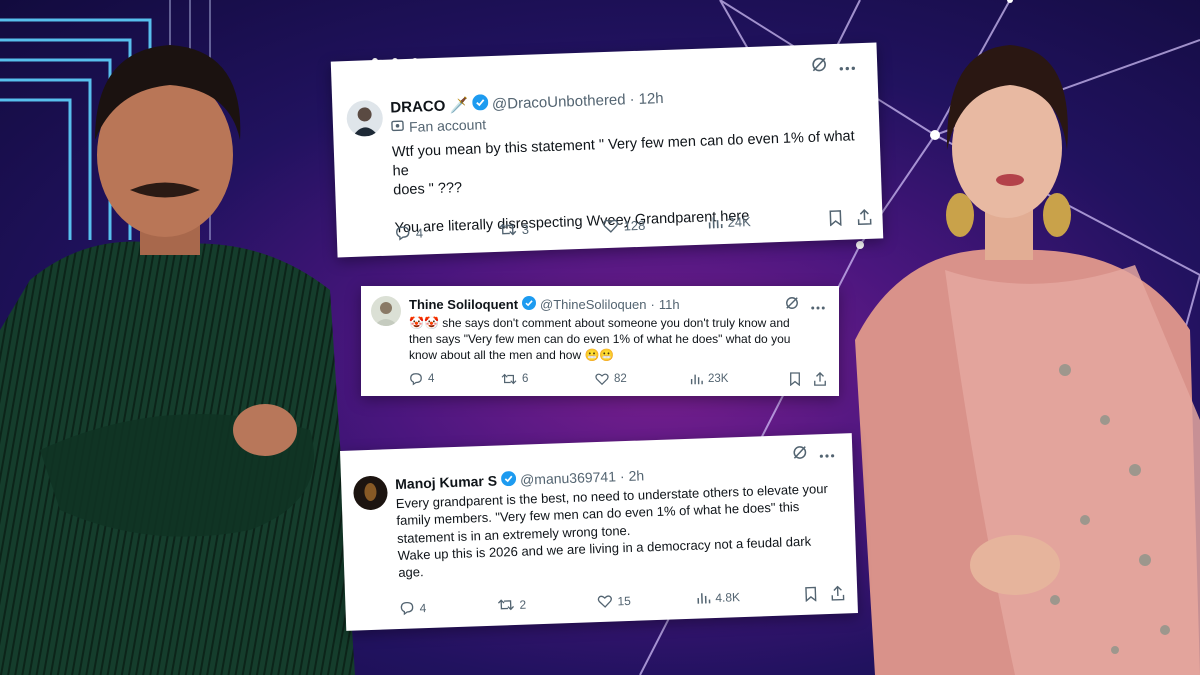  Describe the element at coordinates (447, 125) in the screenshot. I see `fan-account-label: Fan account` at that location.